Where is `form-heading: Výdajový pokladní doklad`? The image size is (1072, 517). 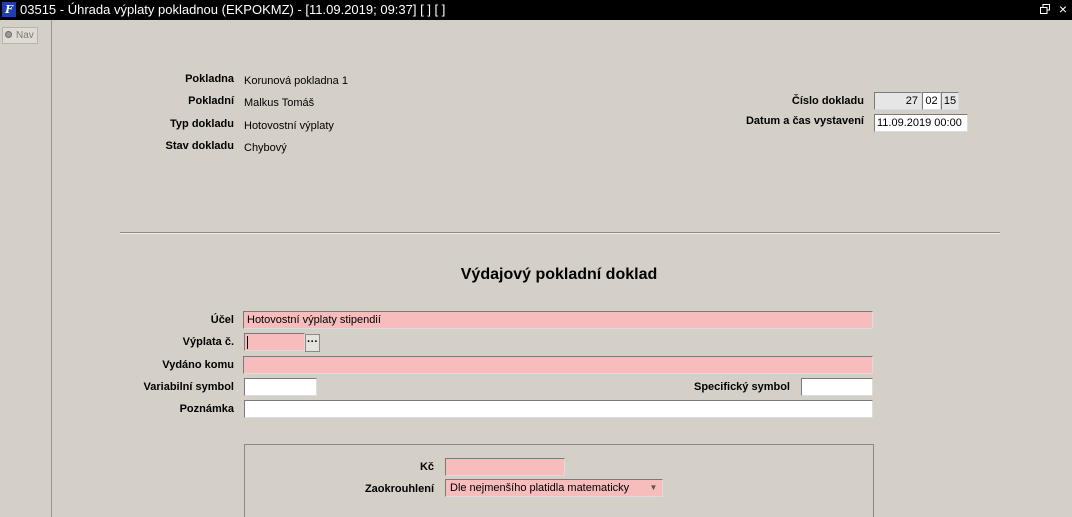 form-heading: Výdajový pokladní doklad is located at coordinates (559, 274).